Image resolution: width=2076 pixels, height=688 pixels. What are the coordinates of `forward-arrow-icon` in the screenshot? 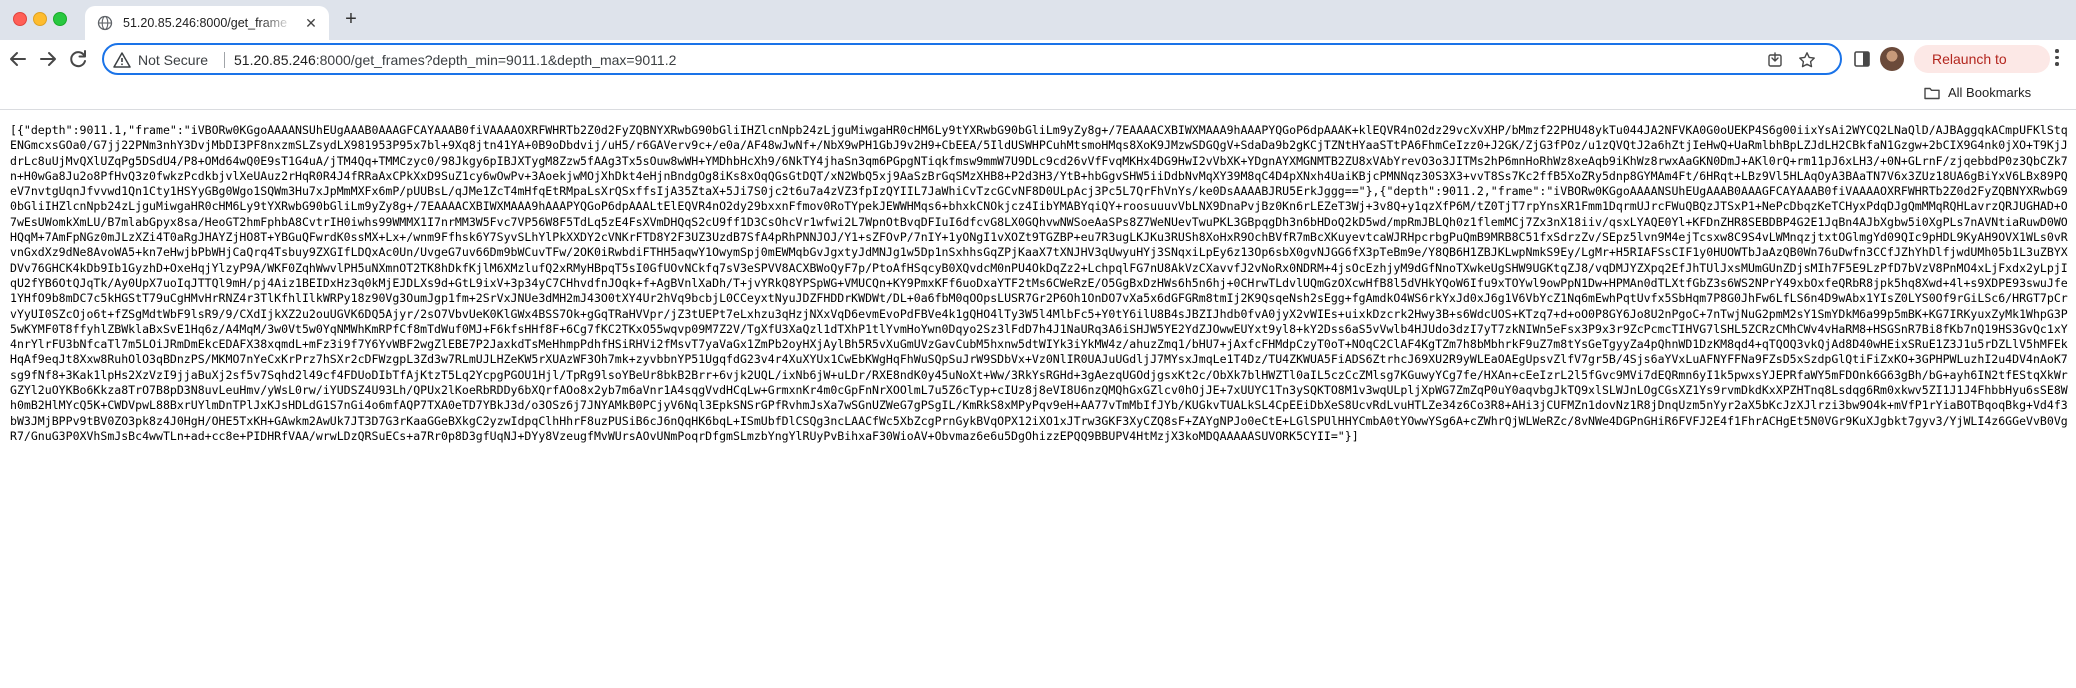 It's located at (48, 59).